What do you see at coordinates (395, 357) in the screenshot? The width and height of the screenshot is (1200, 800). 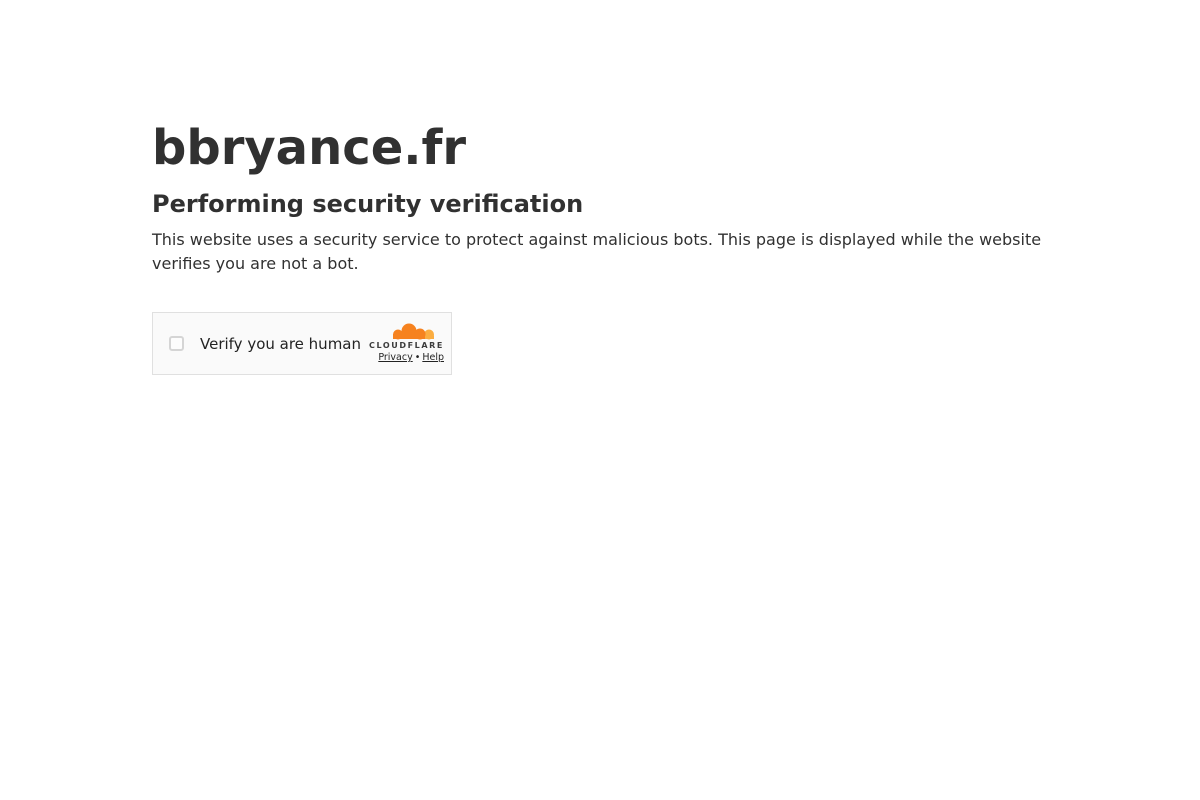 I see `widget-privacy-link: Privacy` at bounding box center [395, 357].